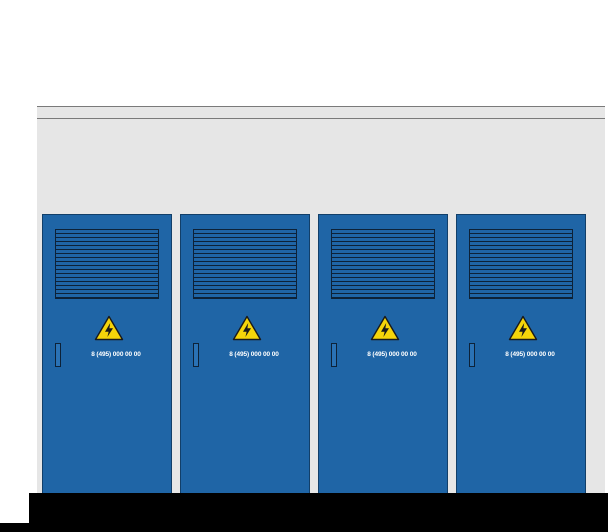 The image size is (608, 532). I want to click on transformer-cabinet-2: 8 (495) 000 00 00, so click(245, 354).